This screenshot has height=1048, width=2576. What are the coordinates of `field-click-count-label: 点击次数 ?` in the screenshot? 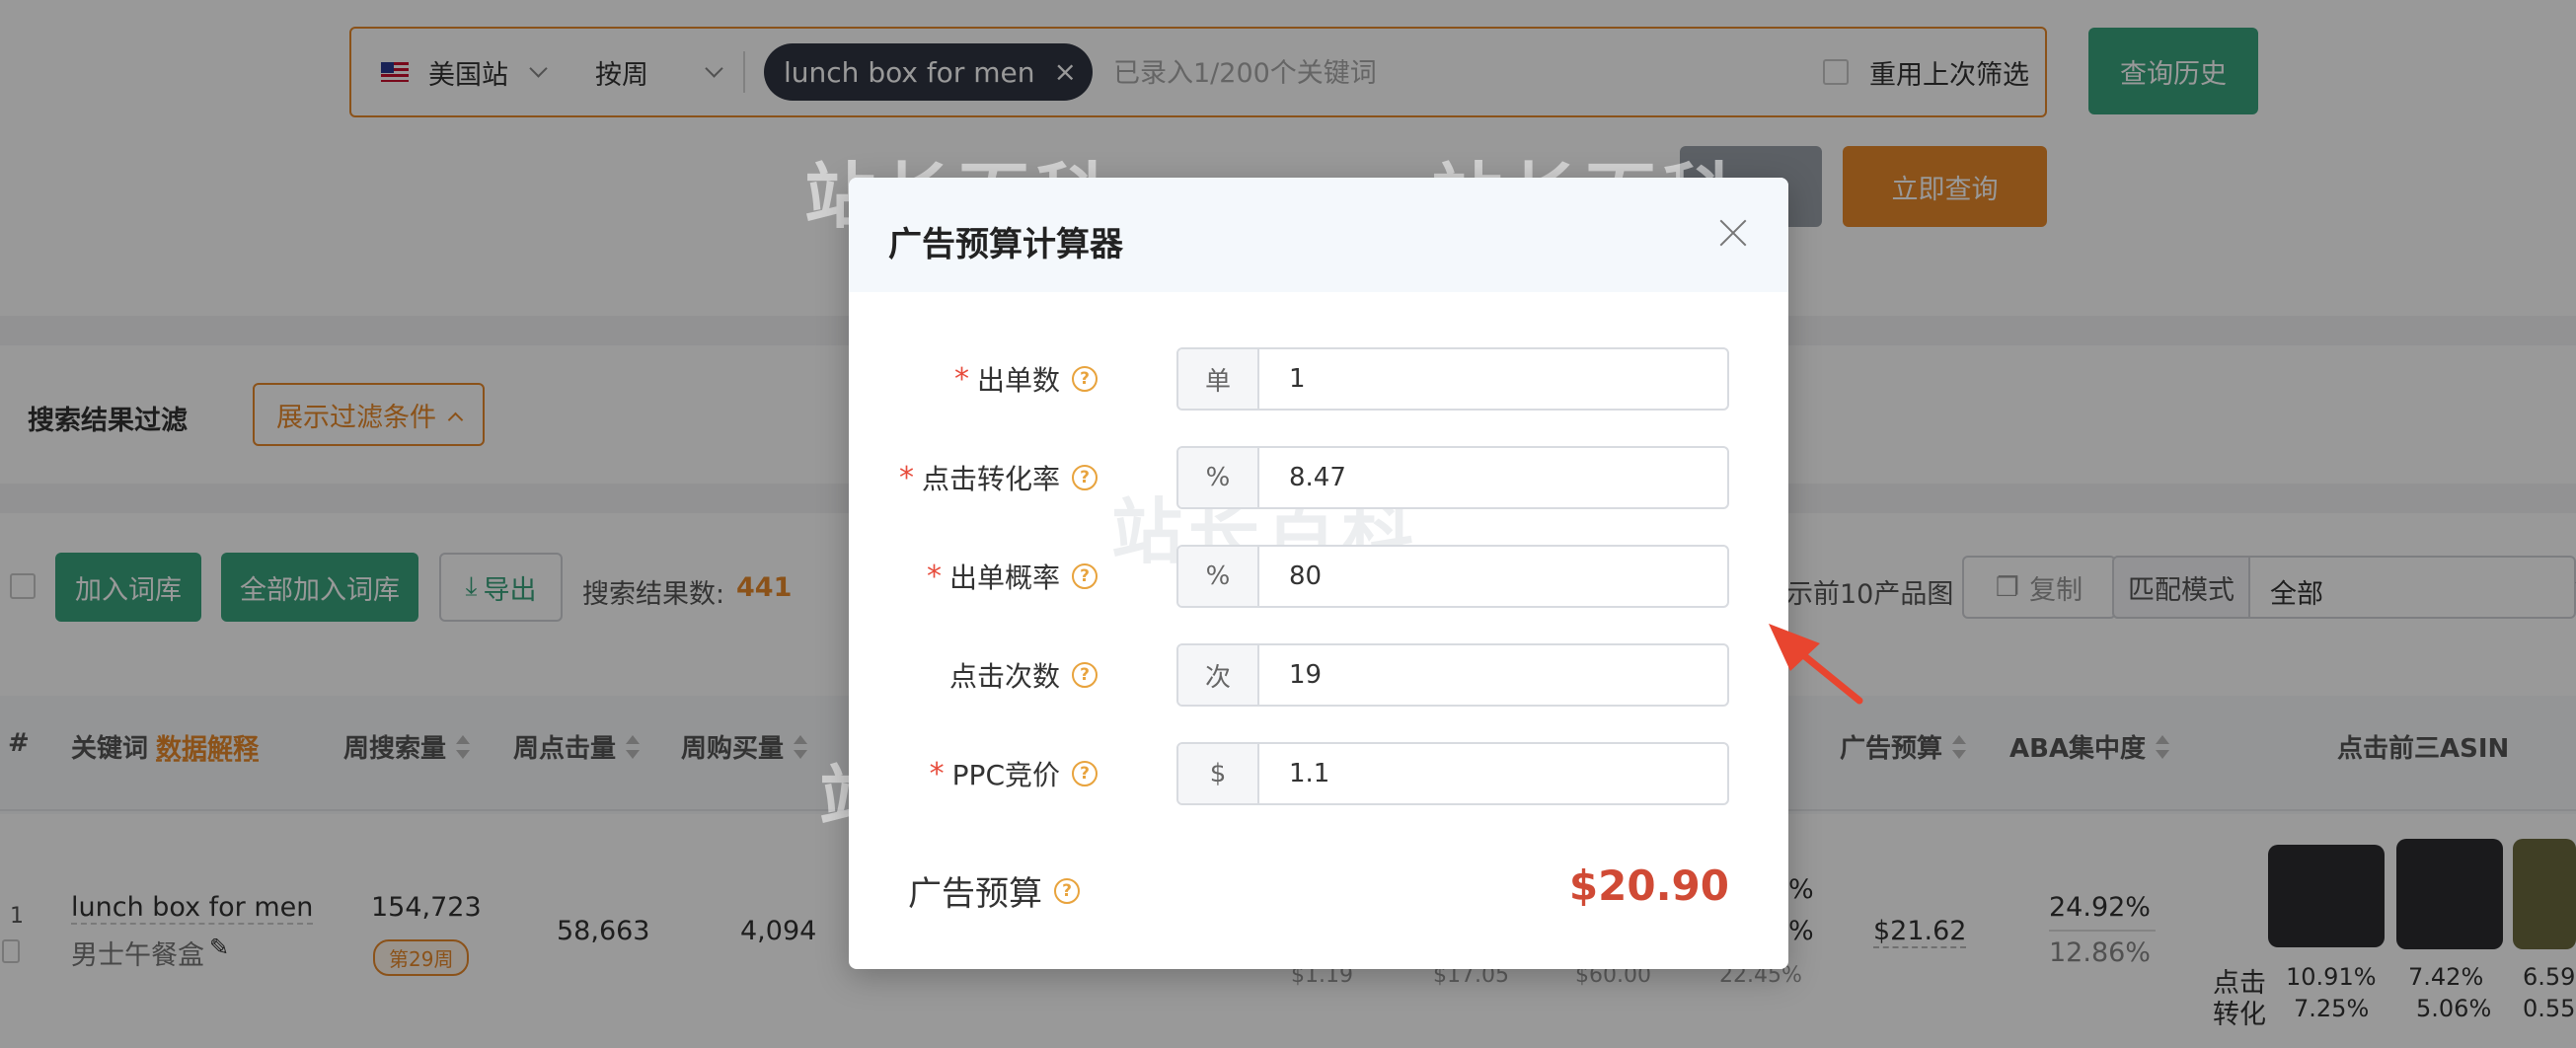 It's located at (1024, 675).